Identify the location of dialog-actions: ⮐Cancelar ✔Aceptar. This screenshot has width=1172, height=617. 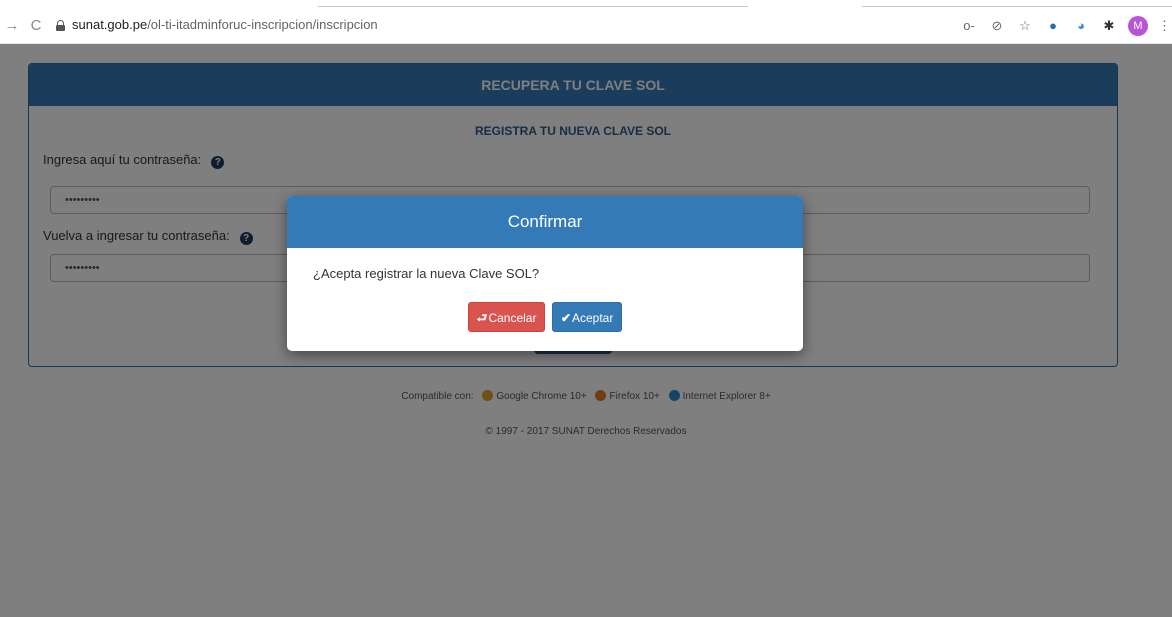
(545, 317).